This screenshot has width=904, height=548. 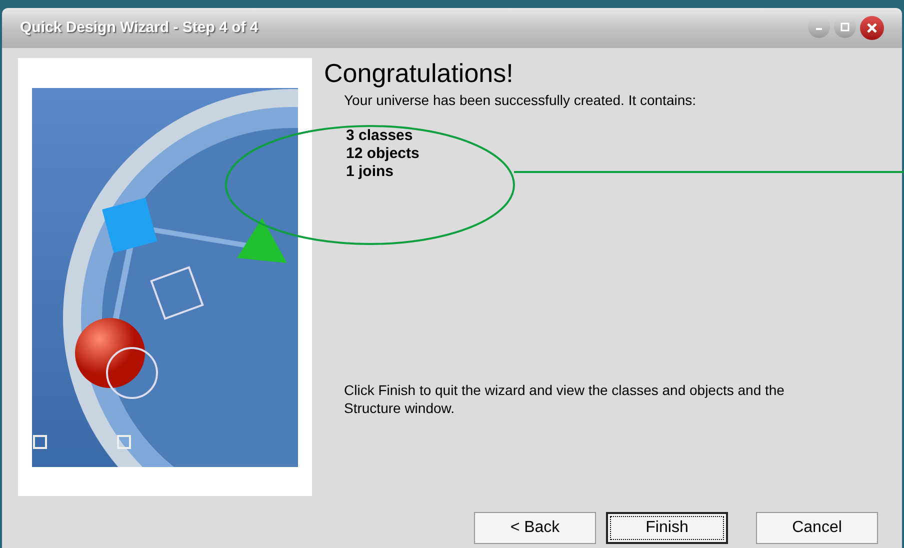 What do you see at coordinates (817, 528) in the screenshot?
I see `dialog-button: Cancel` at bounding box center [817, 528].